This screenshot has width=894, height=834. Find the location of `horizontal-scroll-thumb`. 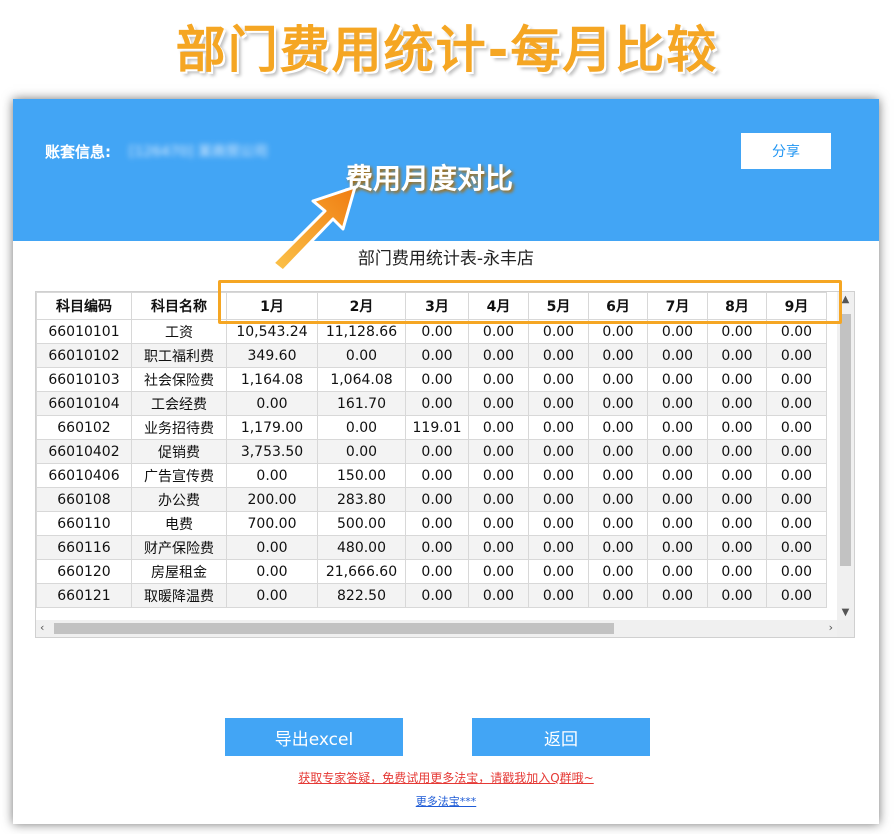

horizontal-scroll-thumb is located at coordinates (334, 628).